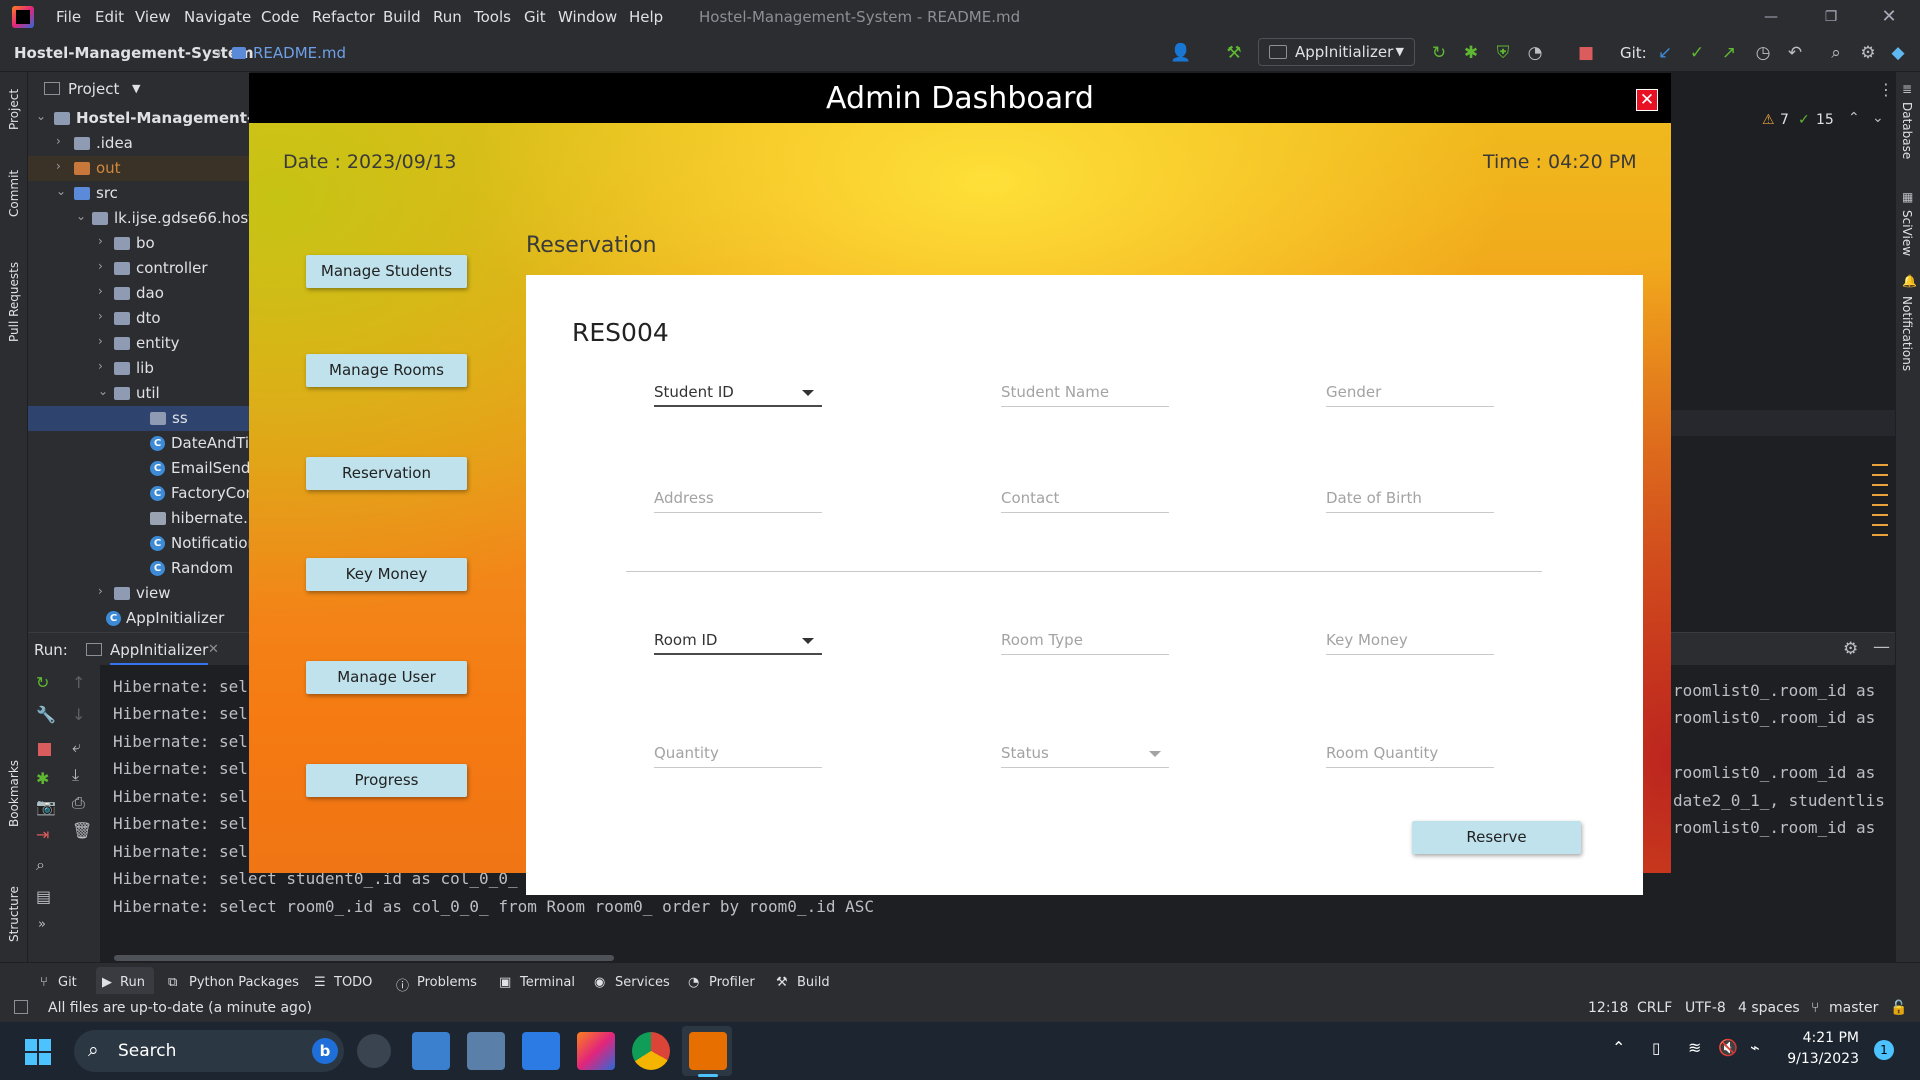 The width and height of the screenshot is (1920, 1080). Describe the element at coordinates (139, 568) in the screenshot. I see `tree-item: C Random` at that location.